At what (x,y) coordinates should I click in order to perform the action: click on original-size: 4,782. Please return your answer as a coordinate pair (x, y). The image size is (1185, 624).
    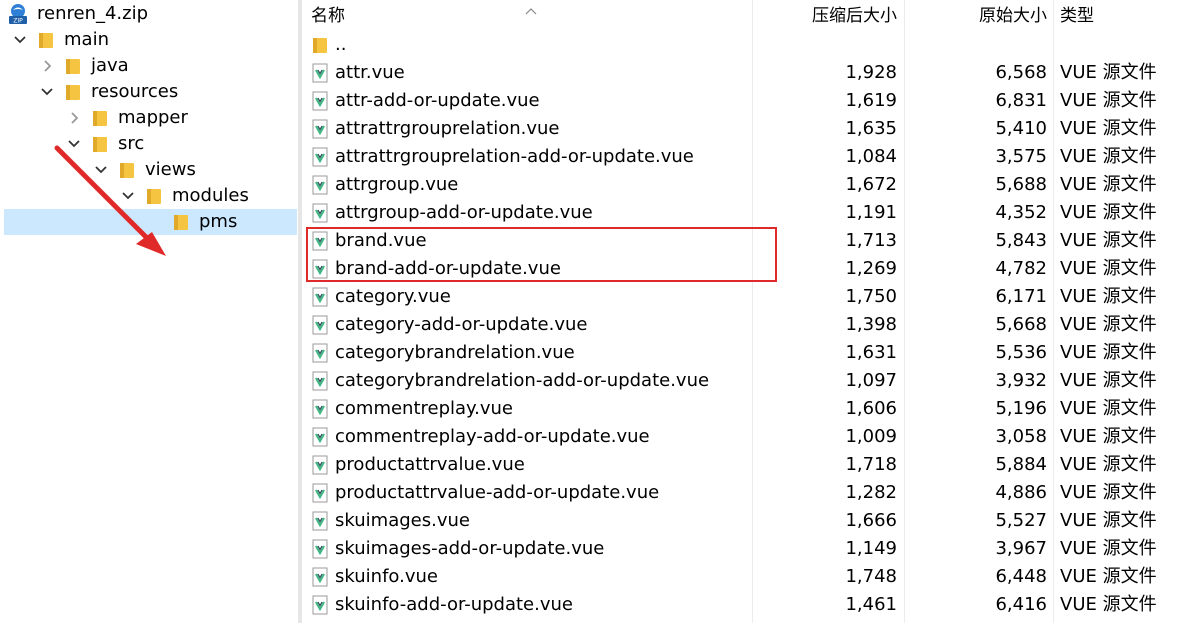
    Looking at the image, I should click on (1021, 268).